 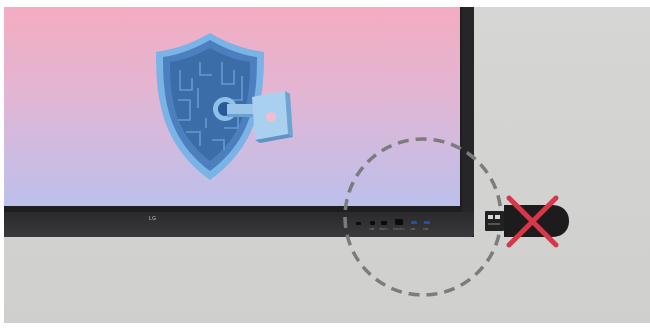 What do you see at coordinates (325, 326) in the screenshot?
I see `image-bottom-border` at bounding box center [325, 326].